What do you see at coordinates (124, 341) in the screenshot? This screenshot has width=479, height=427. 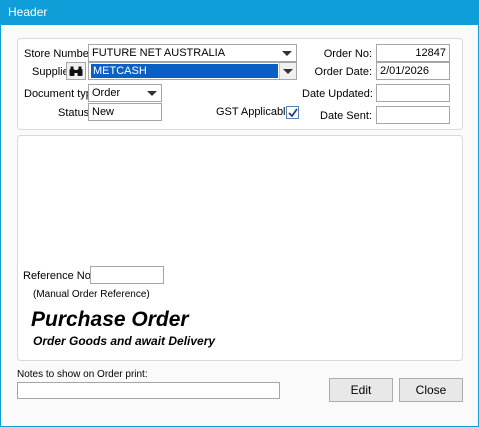 I see `document-subtitle: Order Goods and await Delivery` at bounding box center [124, 341].